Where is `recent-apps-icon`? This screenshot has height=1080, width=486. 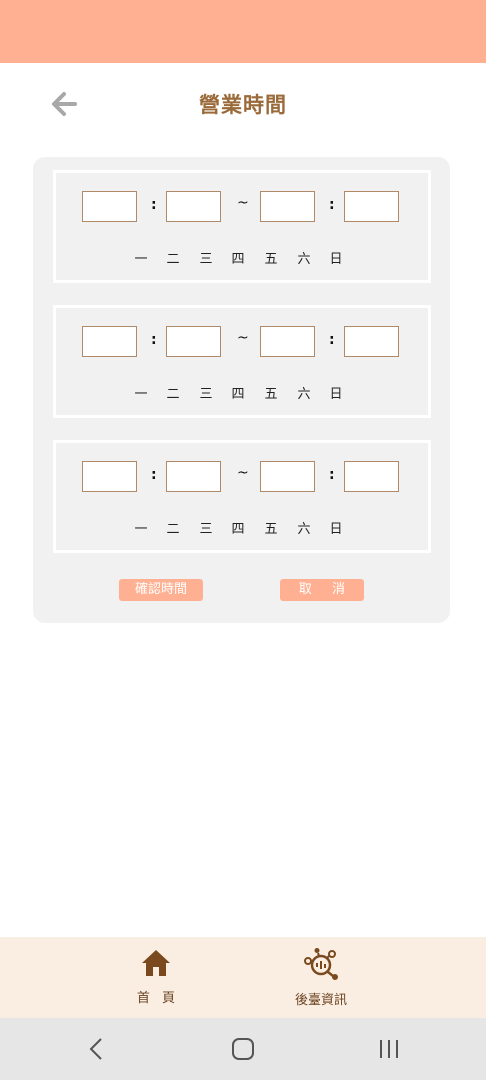 recent-apps-icon is located at coordinates (389, 1049).